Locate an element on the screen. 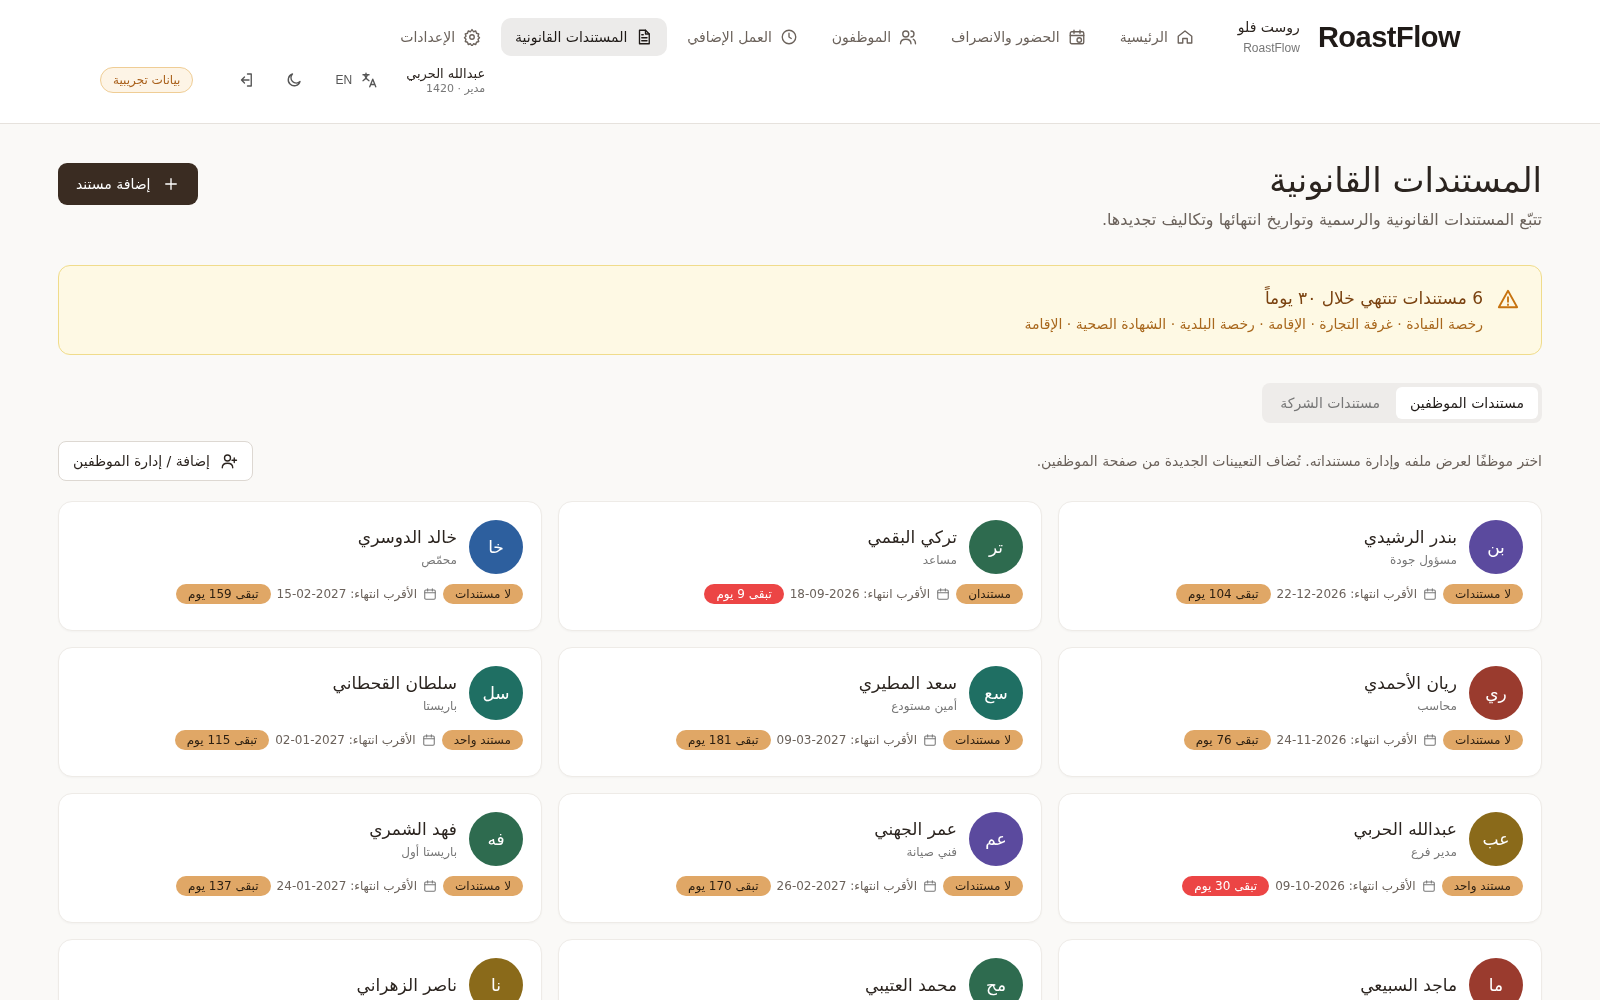 The width and height of the screenshot is (1600, 1000). logo: RoastFlow is located at coordinates (1388, 37).